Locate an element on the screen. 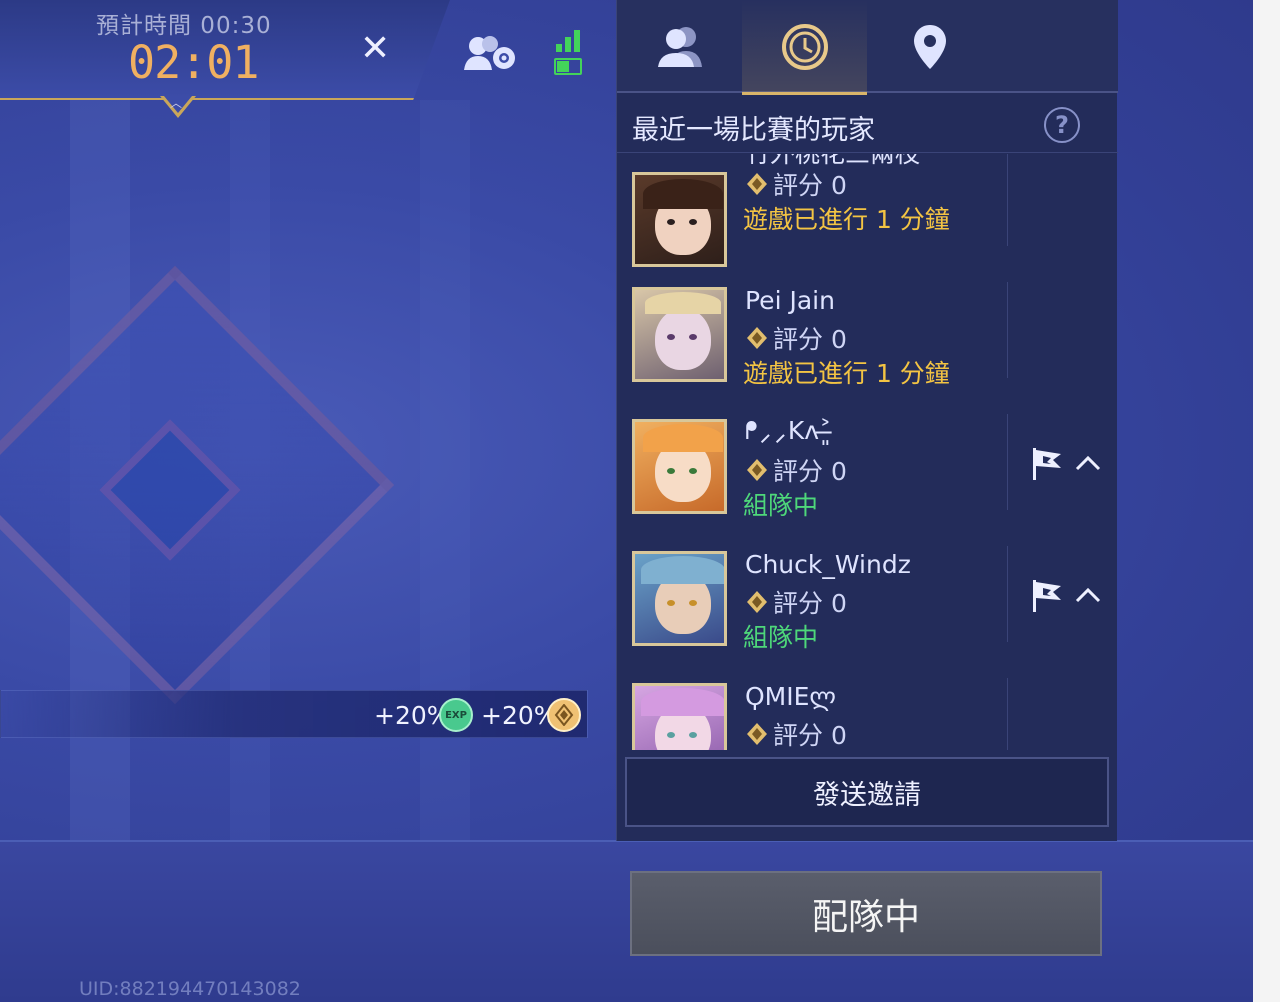 The height and width of the screenshot is (1002, 1280). coin-icon is located at coordinates (564, 715).